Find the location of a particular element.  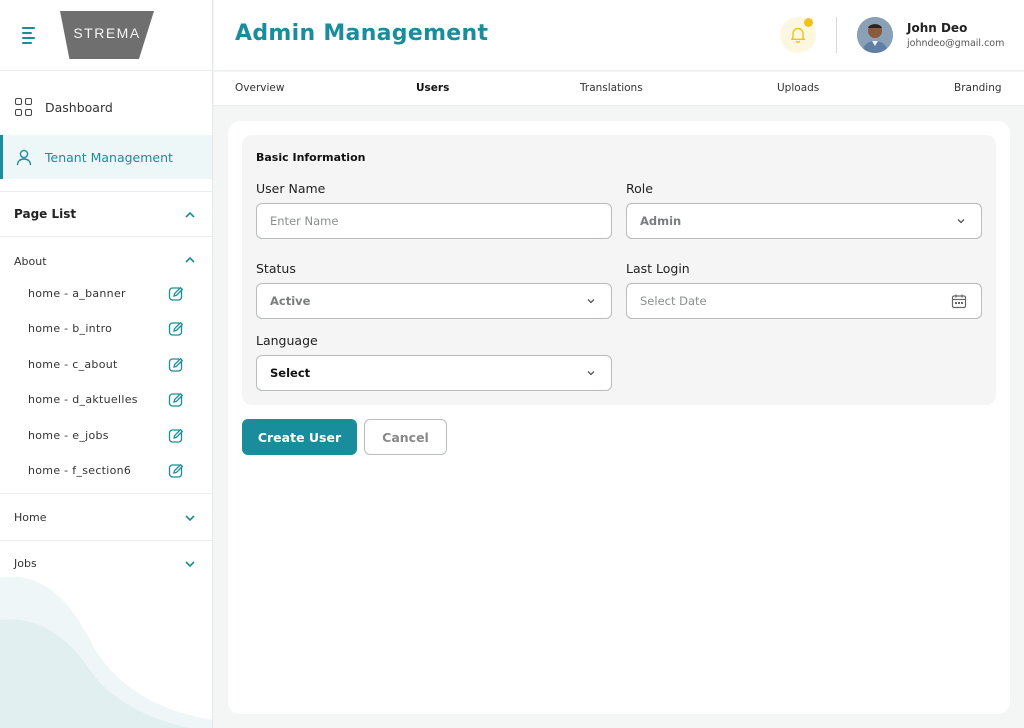

sidebar-item-label: Tenant Management is located at coordinates (109, 157).